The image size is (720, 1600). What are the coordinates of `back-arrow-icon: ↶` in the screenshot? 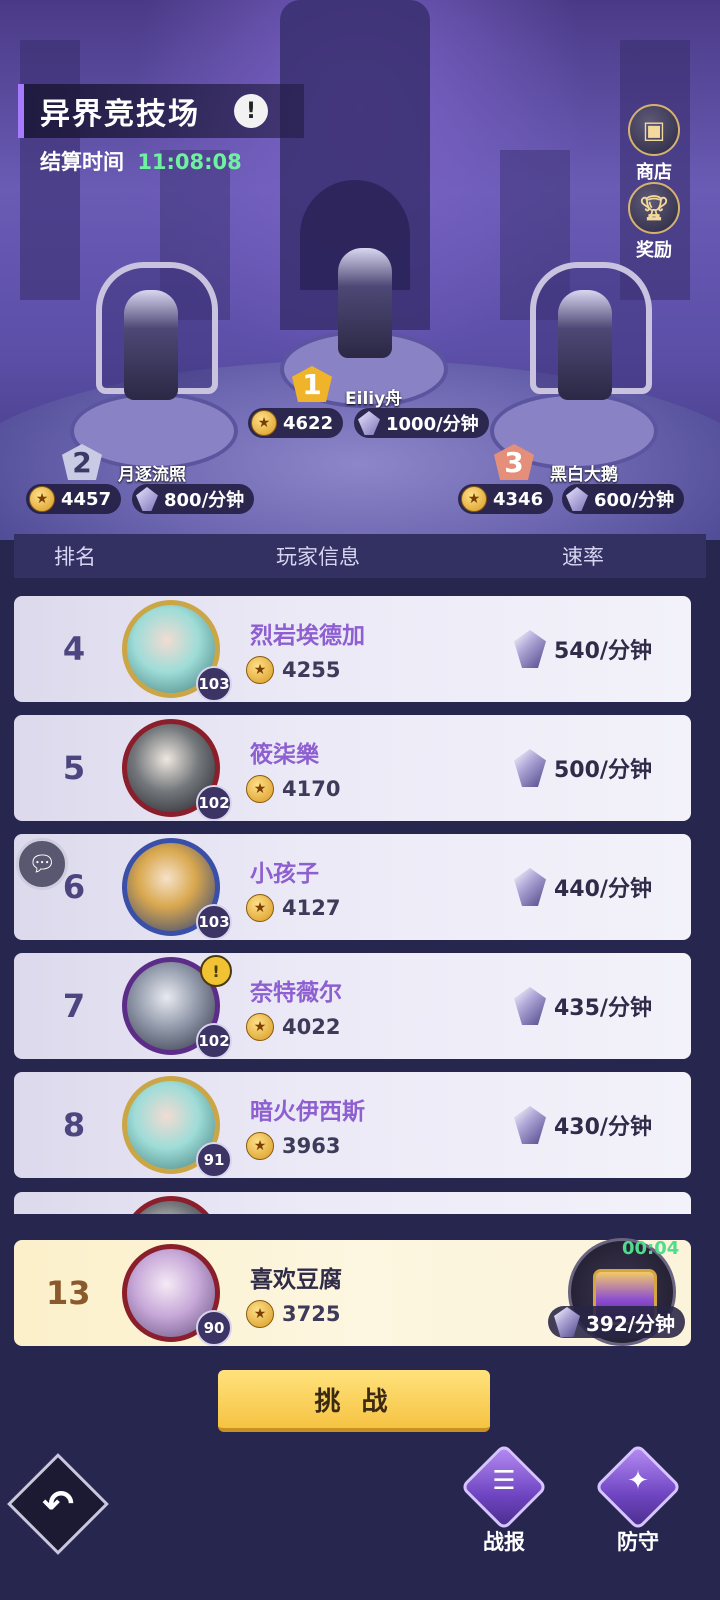 It's located at (58, 1504).